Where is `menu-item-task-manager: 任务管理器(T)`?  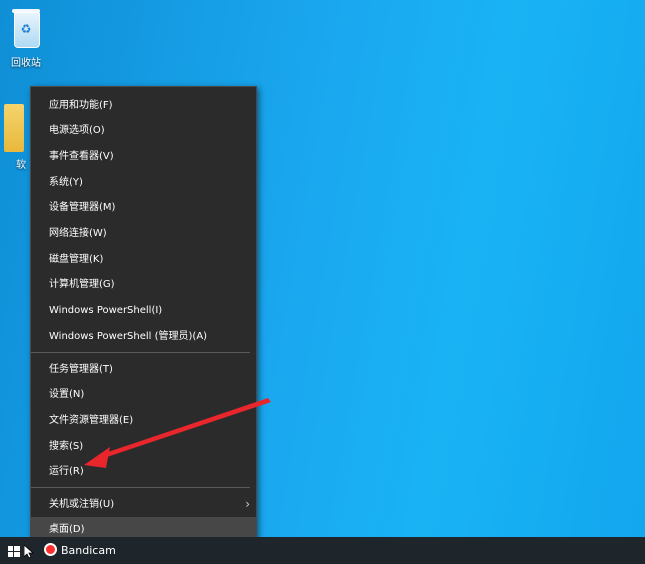 menu-item-task-manager: 任务管理器(T) is located at coordinates (143, 369).